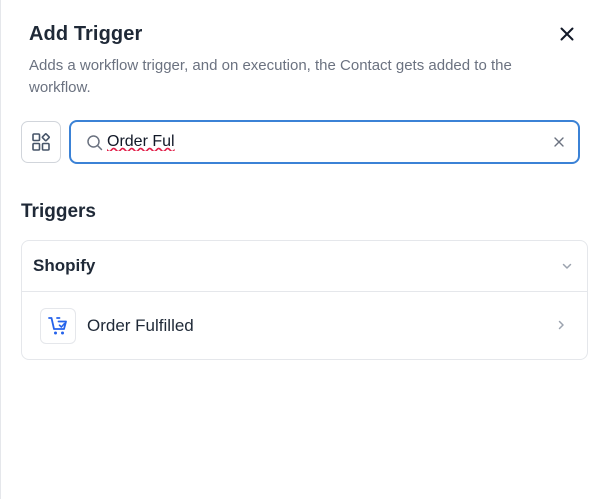  Describe the element at coordinates (561, 325) in the screenshot. I see `chevron-right-icon` at that location.